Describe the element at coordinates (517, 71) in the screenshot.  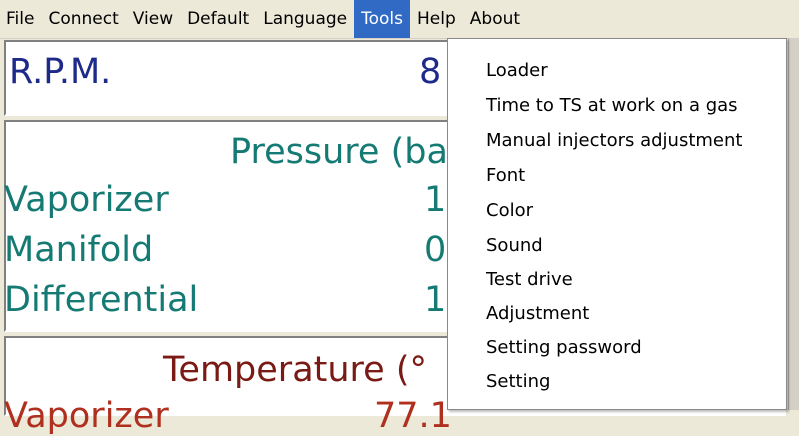
I see `menu-item-loader: Loader` at that location.